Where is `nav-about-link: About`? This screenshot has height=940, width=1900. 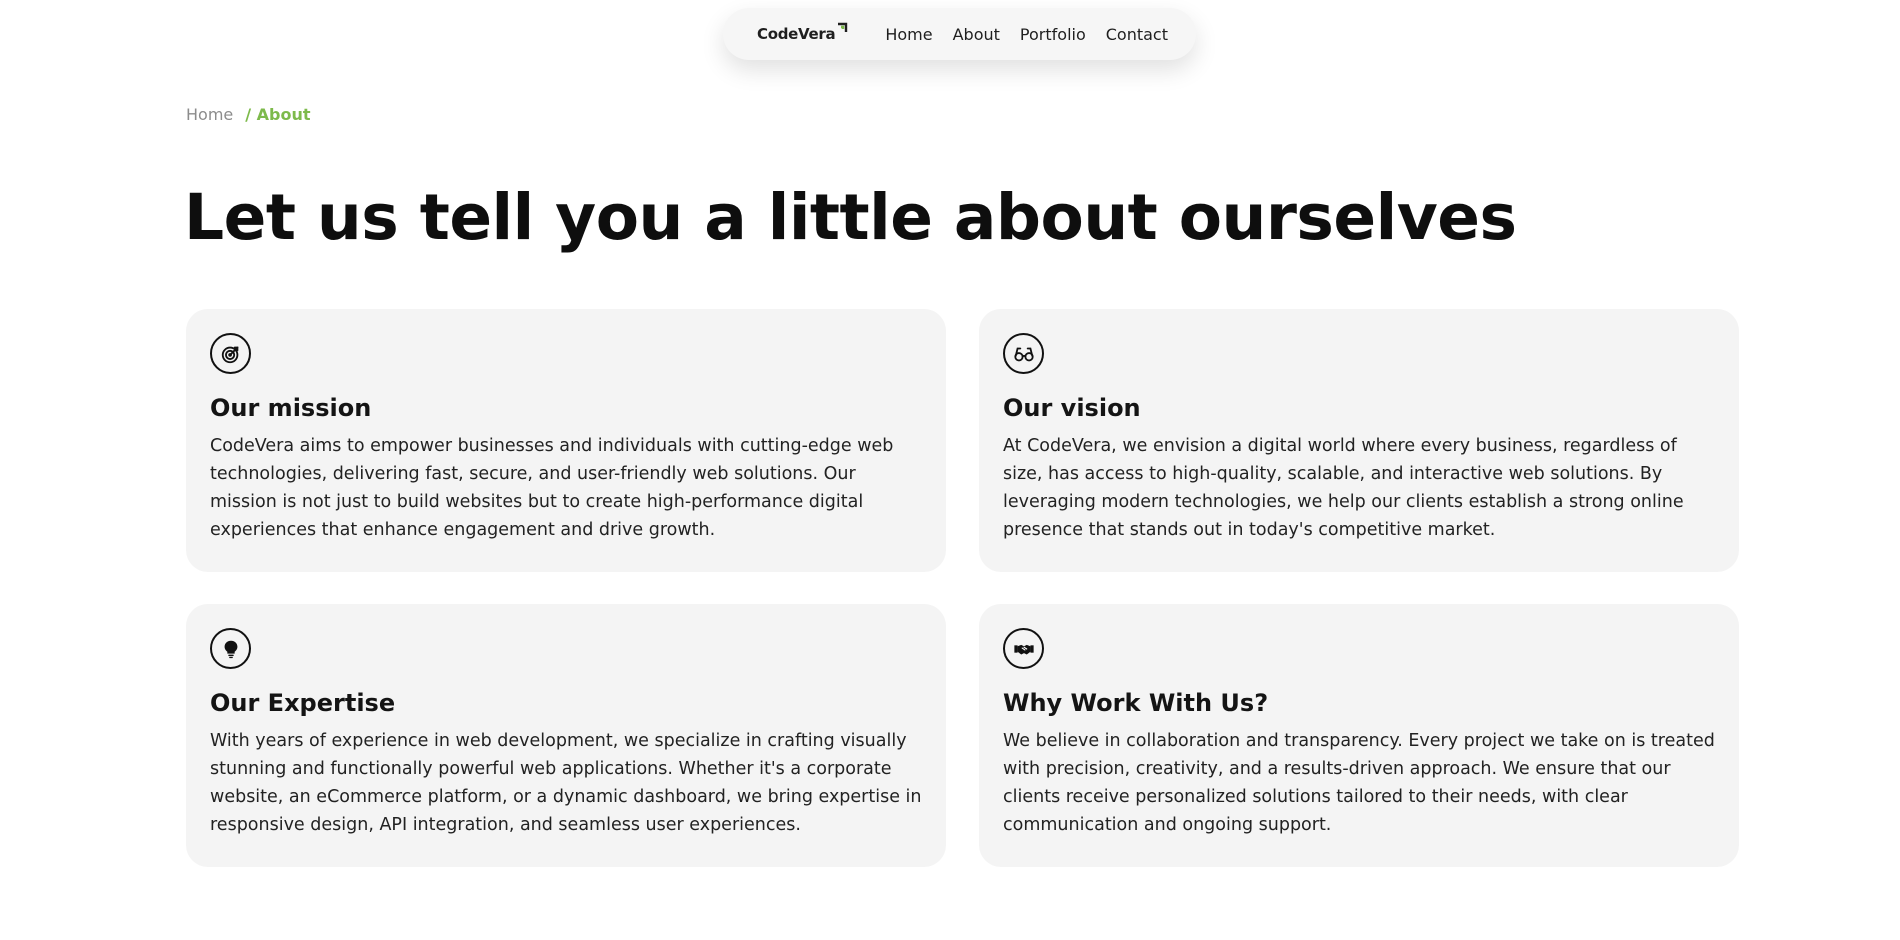
nav-about-link: About is located at coordinates (976, 34).